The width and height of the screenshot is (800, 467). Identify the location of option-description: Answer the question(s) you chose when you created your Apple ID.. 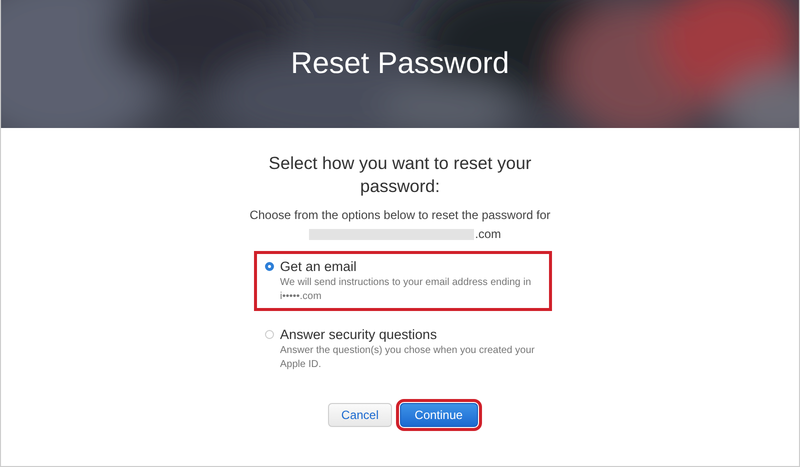
(408, 358).